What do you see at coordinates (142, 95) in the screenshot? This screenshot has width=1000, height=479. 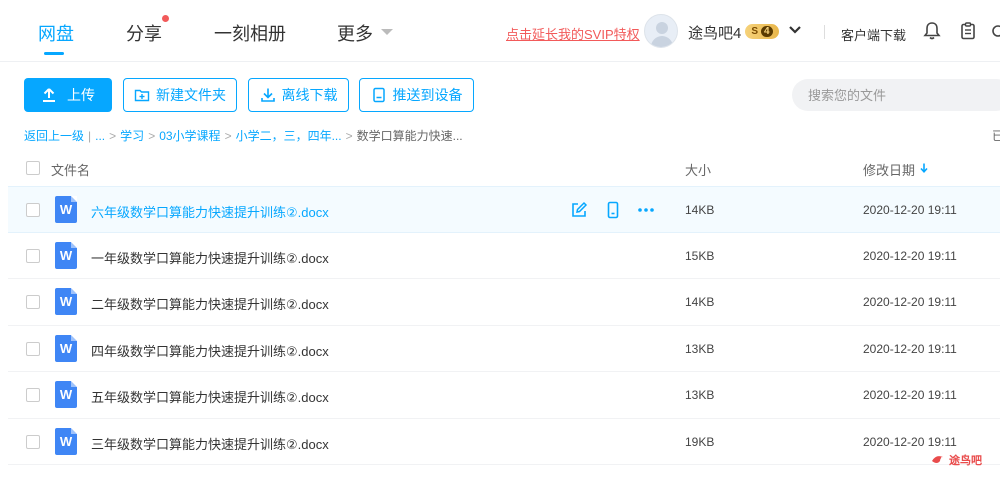 I see `new-folder-icon` at bounding box center [142, 95].